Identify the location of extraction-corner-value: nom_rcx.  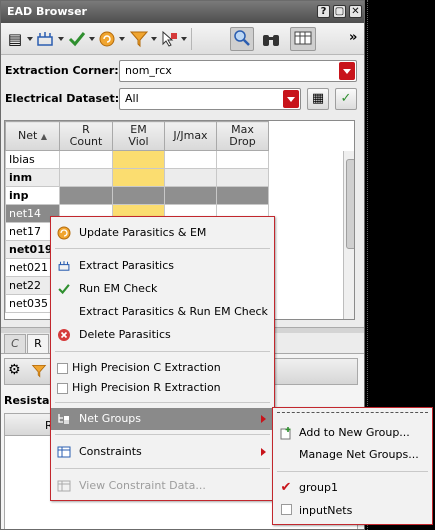
(148, 70).